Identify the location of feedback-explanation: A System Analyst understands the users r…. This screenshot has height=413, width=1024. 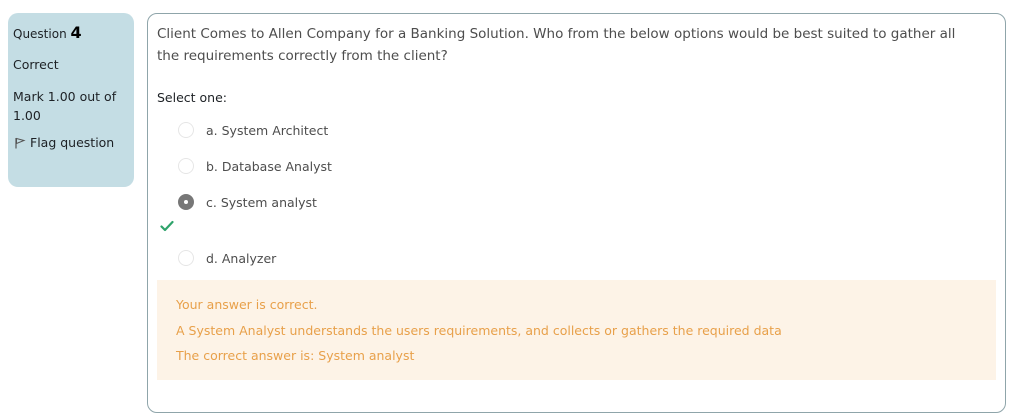
(479, 330).